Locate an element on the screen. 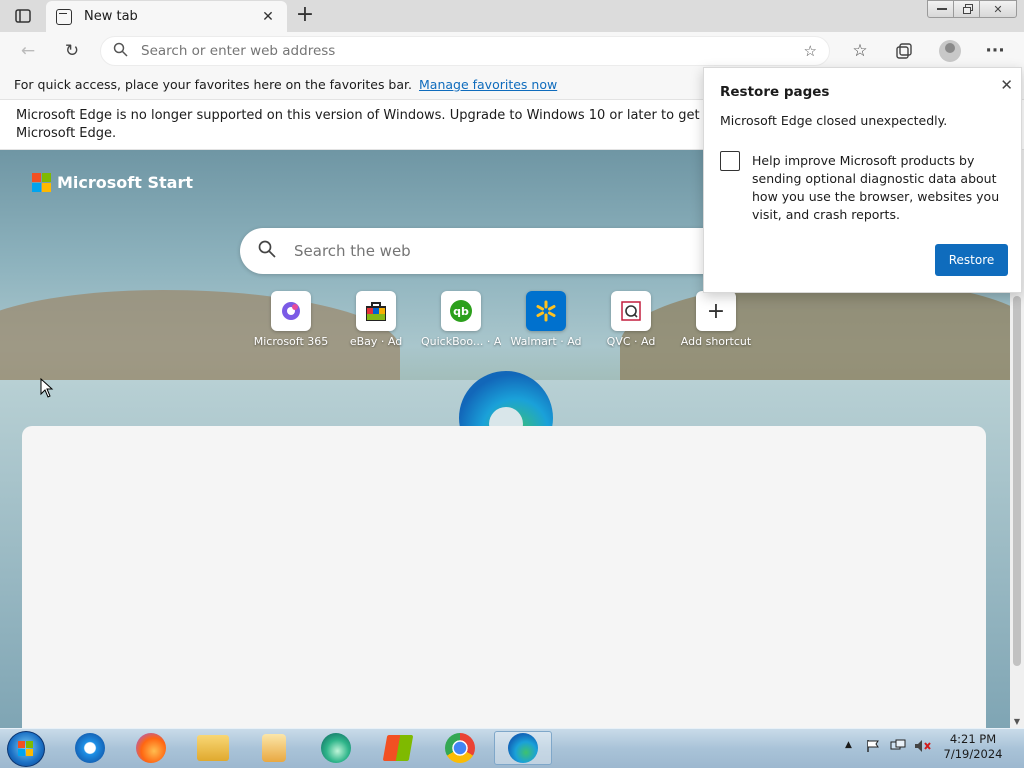 The image size is (1024, 770). shortcut-ebay: eBay · Ad is located at coordinates (376, 319).